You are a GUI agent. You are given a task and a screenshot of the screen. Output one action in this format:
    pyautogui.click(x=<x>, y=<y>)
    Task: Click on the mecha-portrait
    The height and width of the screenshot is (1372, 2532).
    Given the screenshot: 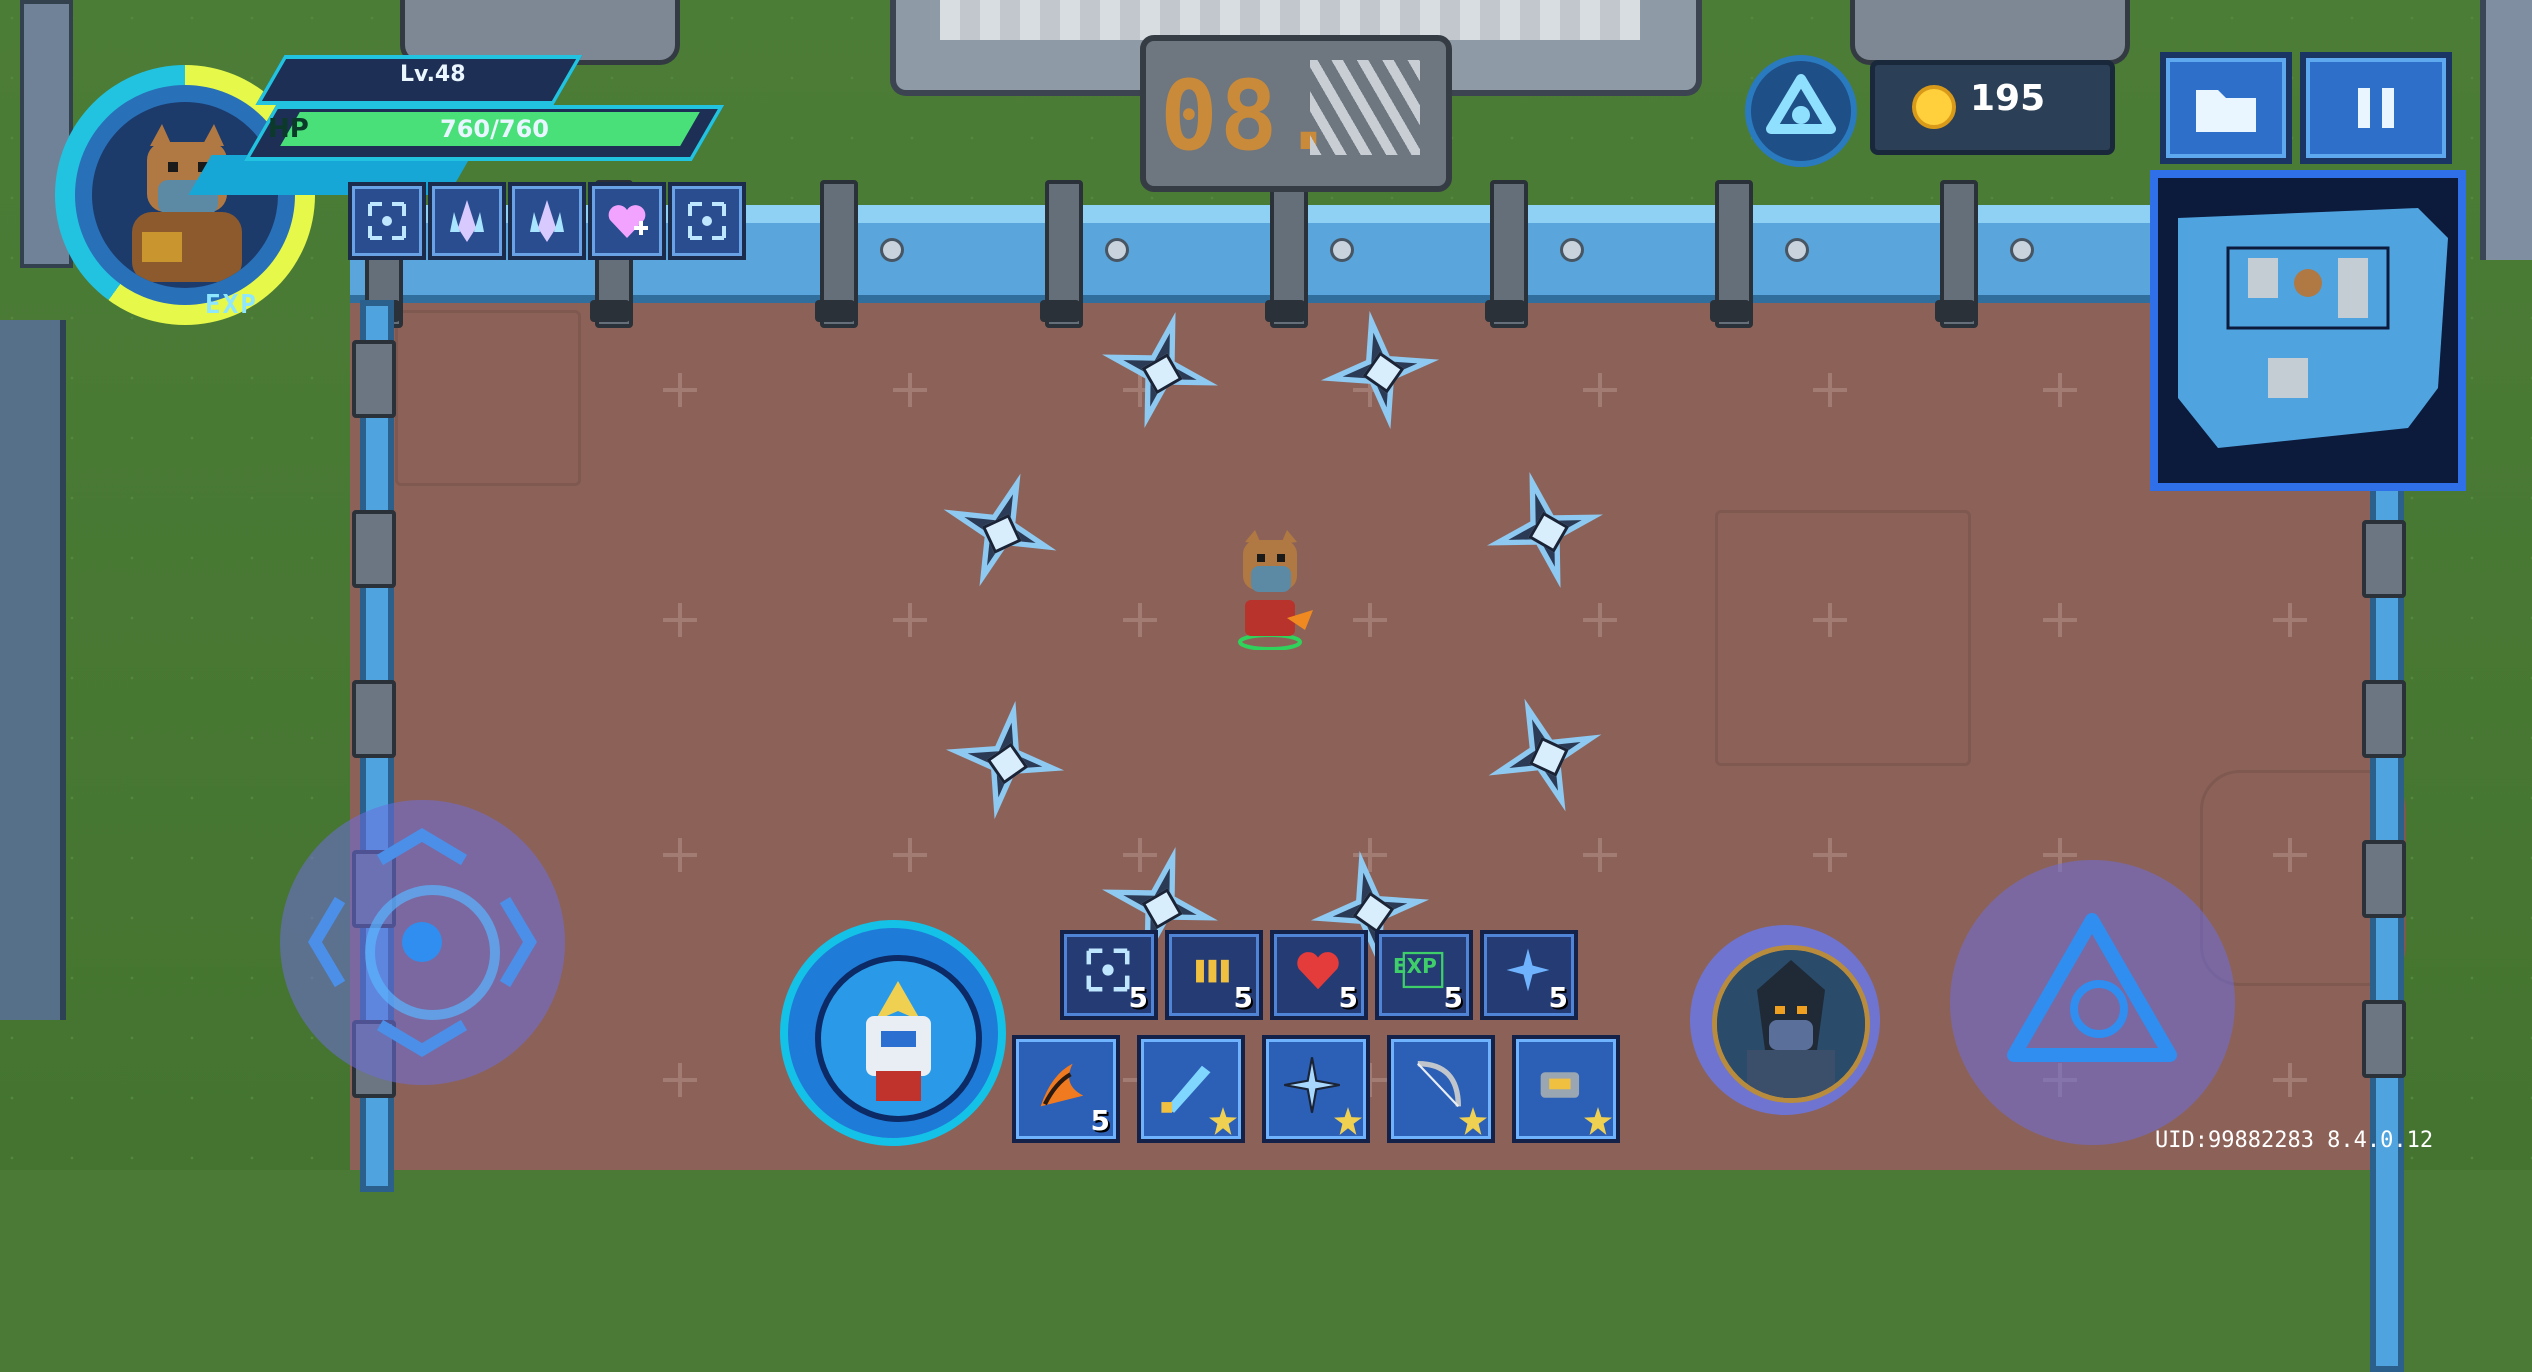 What is the action you would take?
    pyautogui.click(x=898, y=1038)
    